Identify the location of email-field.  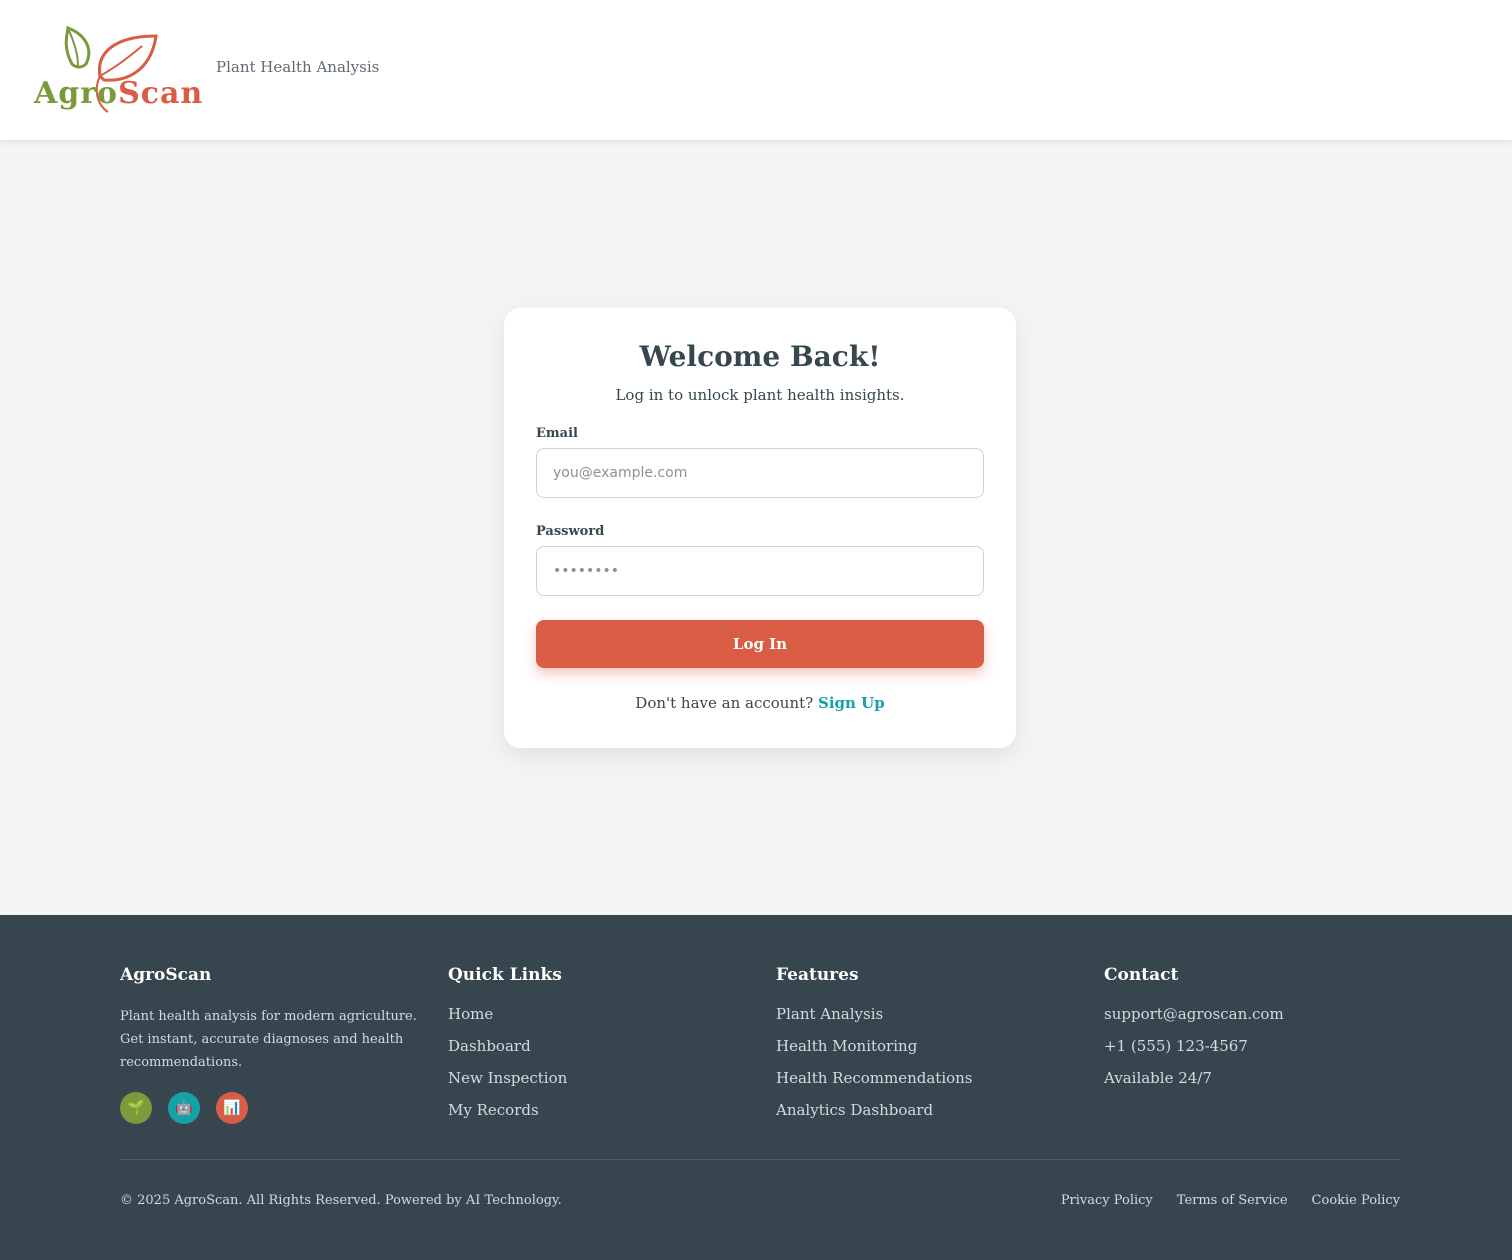
(760, 473).